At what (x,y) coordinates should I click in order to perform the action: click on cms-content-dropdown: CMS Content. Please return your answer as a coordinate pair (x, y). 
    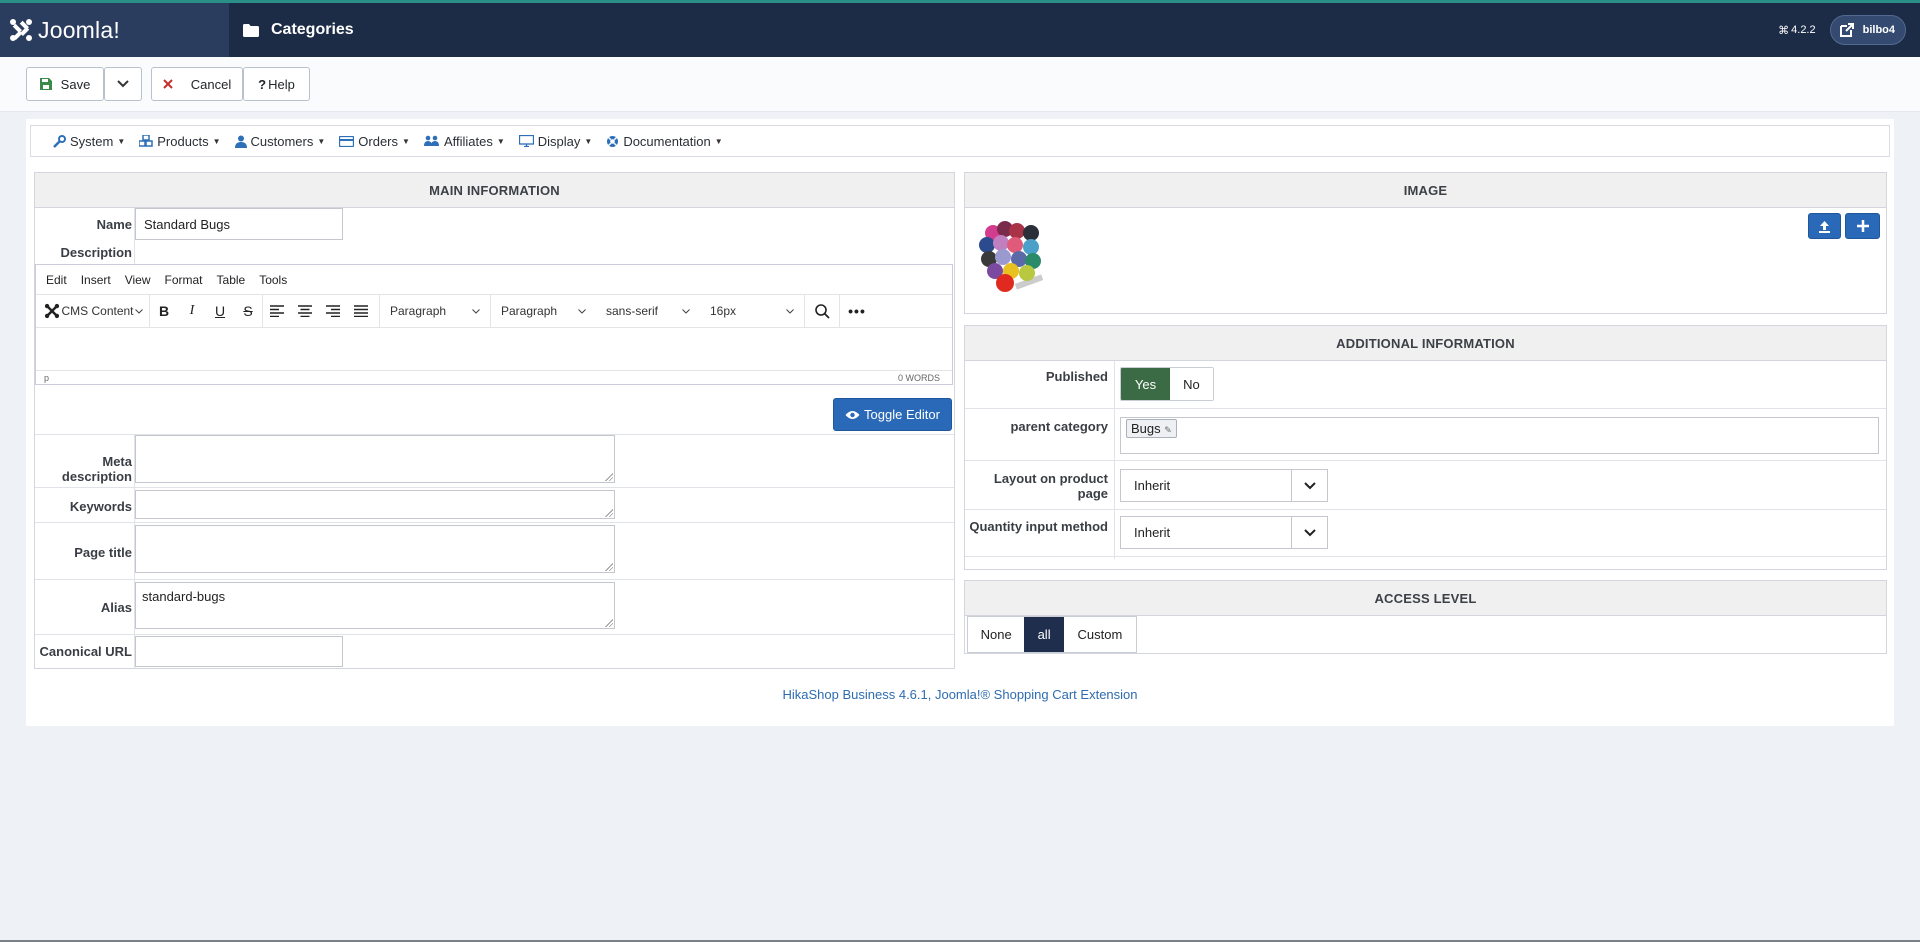
    Looking at the image, I should click on (92, 311).